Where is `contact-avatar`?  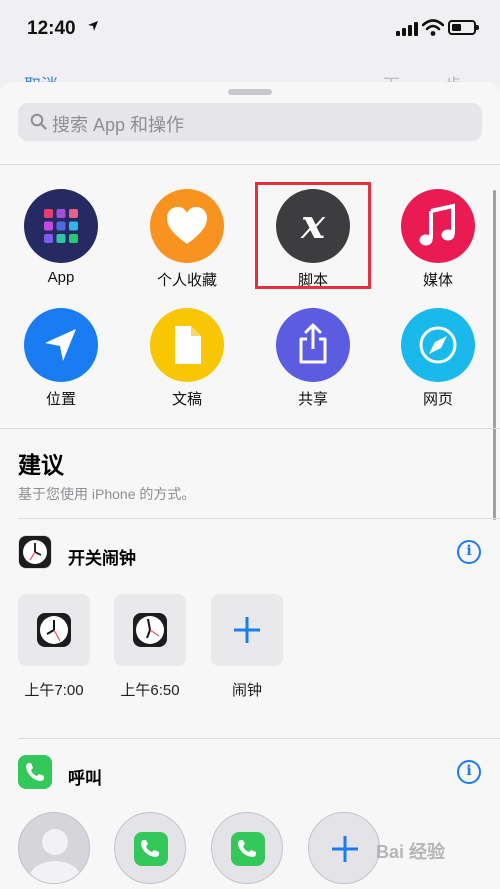 contact-avatar is located at coordinates (54, 848).